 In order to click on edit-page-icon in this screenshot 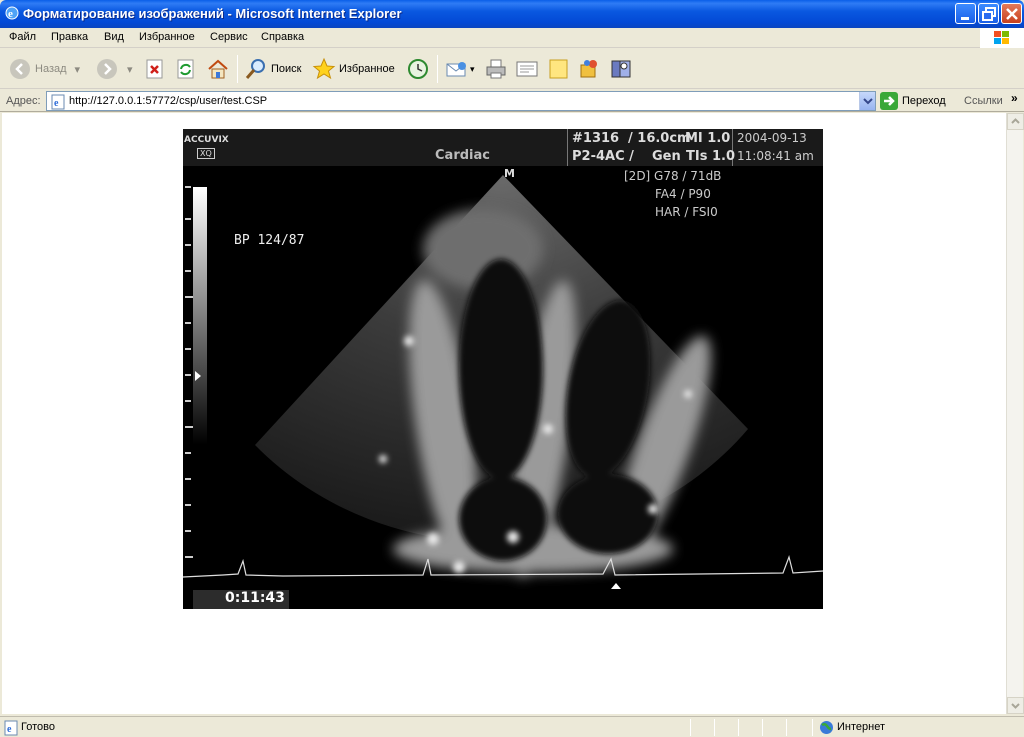, I will do `click(527, 69)`.